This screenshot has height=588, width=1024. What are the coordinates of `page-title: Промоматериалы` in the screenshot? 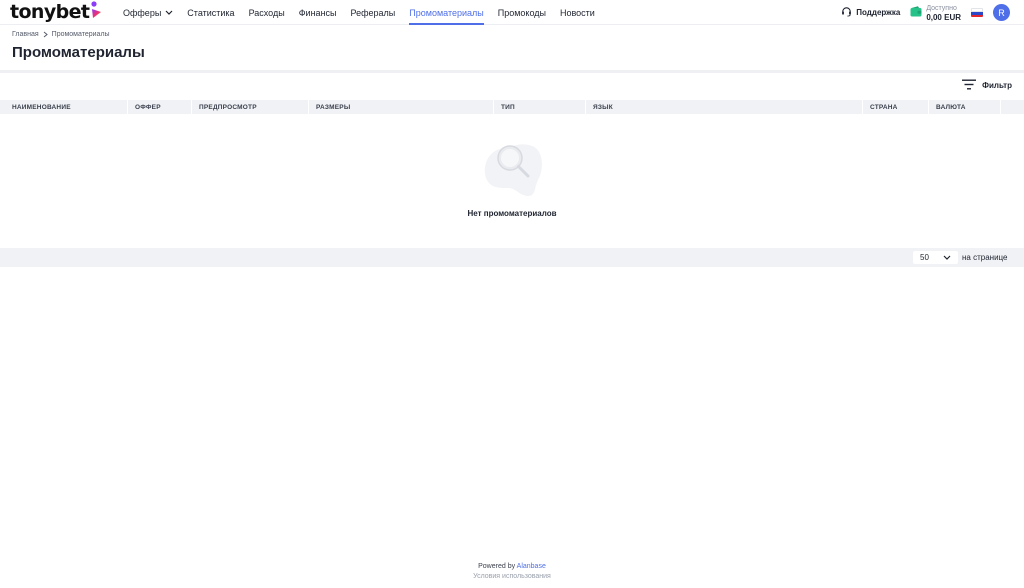 It's located at (78, 52).